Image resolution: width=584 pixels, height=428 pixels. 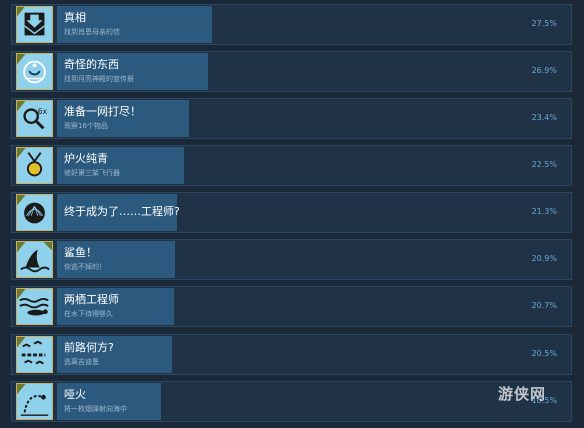 I want to click on achievement-percent: 22.5%, so click(x=544, y=164).